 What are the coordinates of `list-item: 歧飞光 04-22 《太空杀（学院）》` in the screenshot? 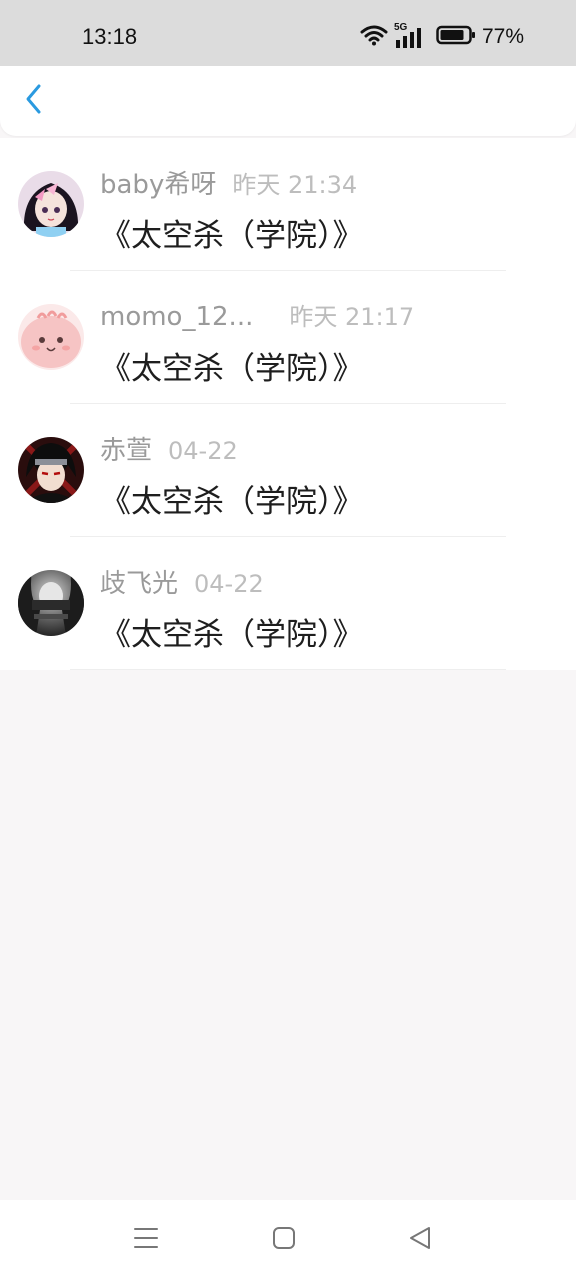 It's located at (288, 603).